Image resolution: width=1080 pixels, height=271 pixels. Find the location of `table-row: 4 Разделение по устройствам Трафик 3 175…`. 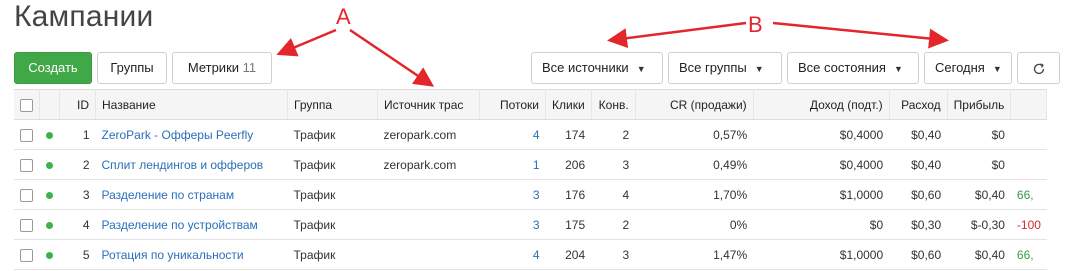

table-row: 4 Разделение по устройствам Трафик 3 175… is located at coordinates (530, 224).